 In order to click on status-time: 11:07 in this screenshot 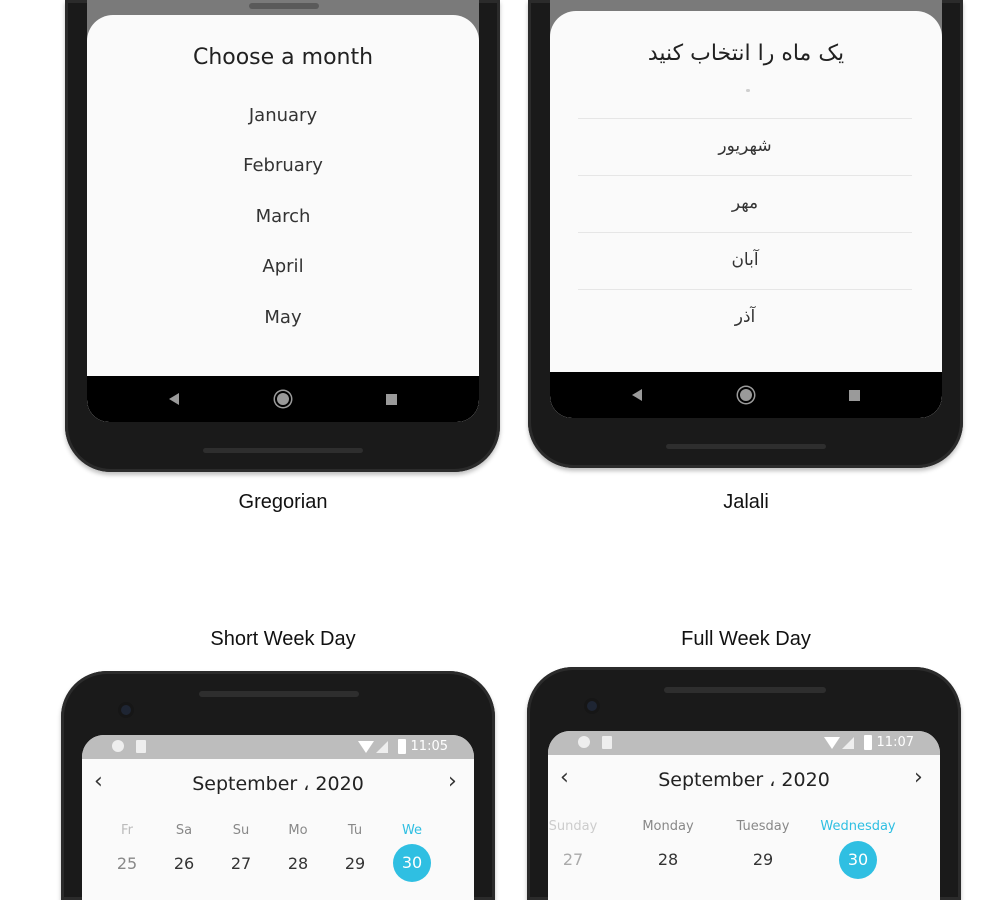, I will do `click(895, 742)`.